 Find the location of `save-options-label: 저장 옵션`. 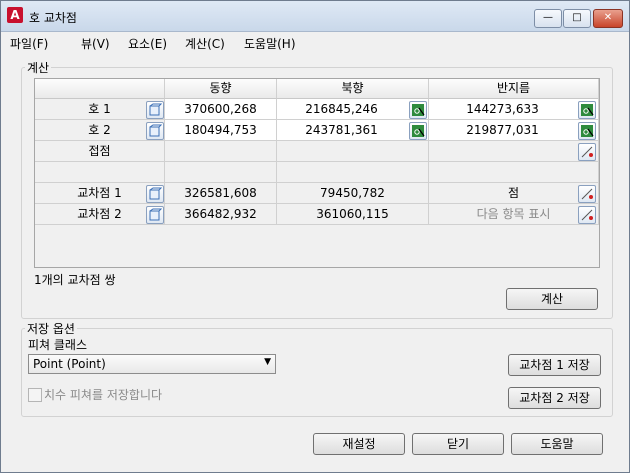

save-options-label: 저장 옵션 is located at coordinates (51, 328).